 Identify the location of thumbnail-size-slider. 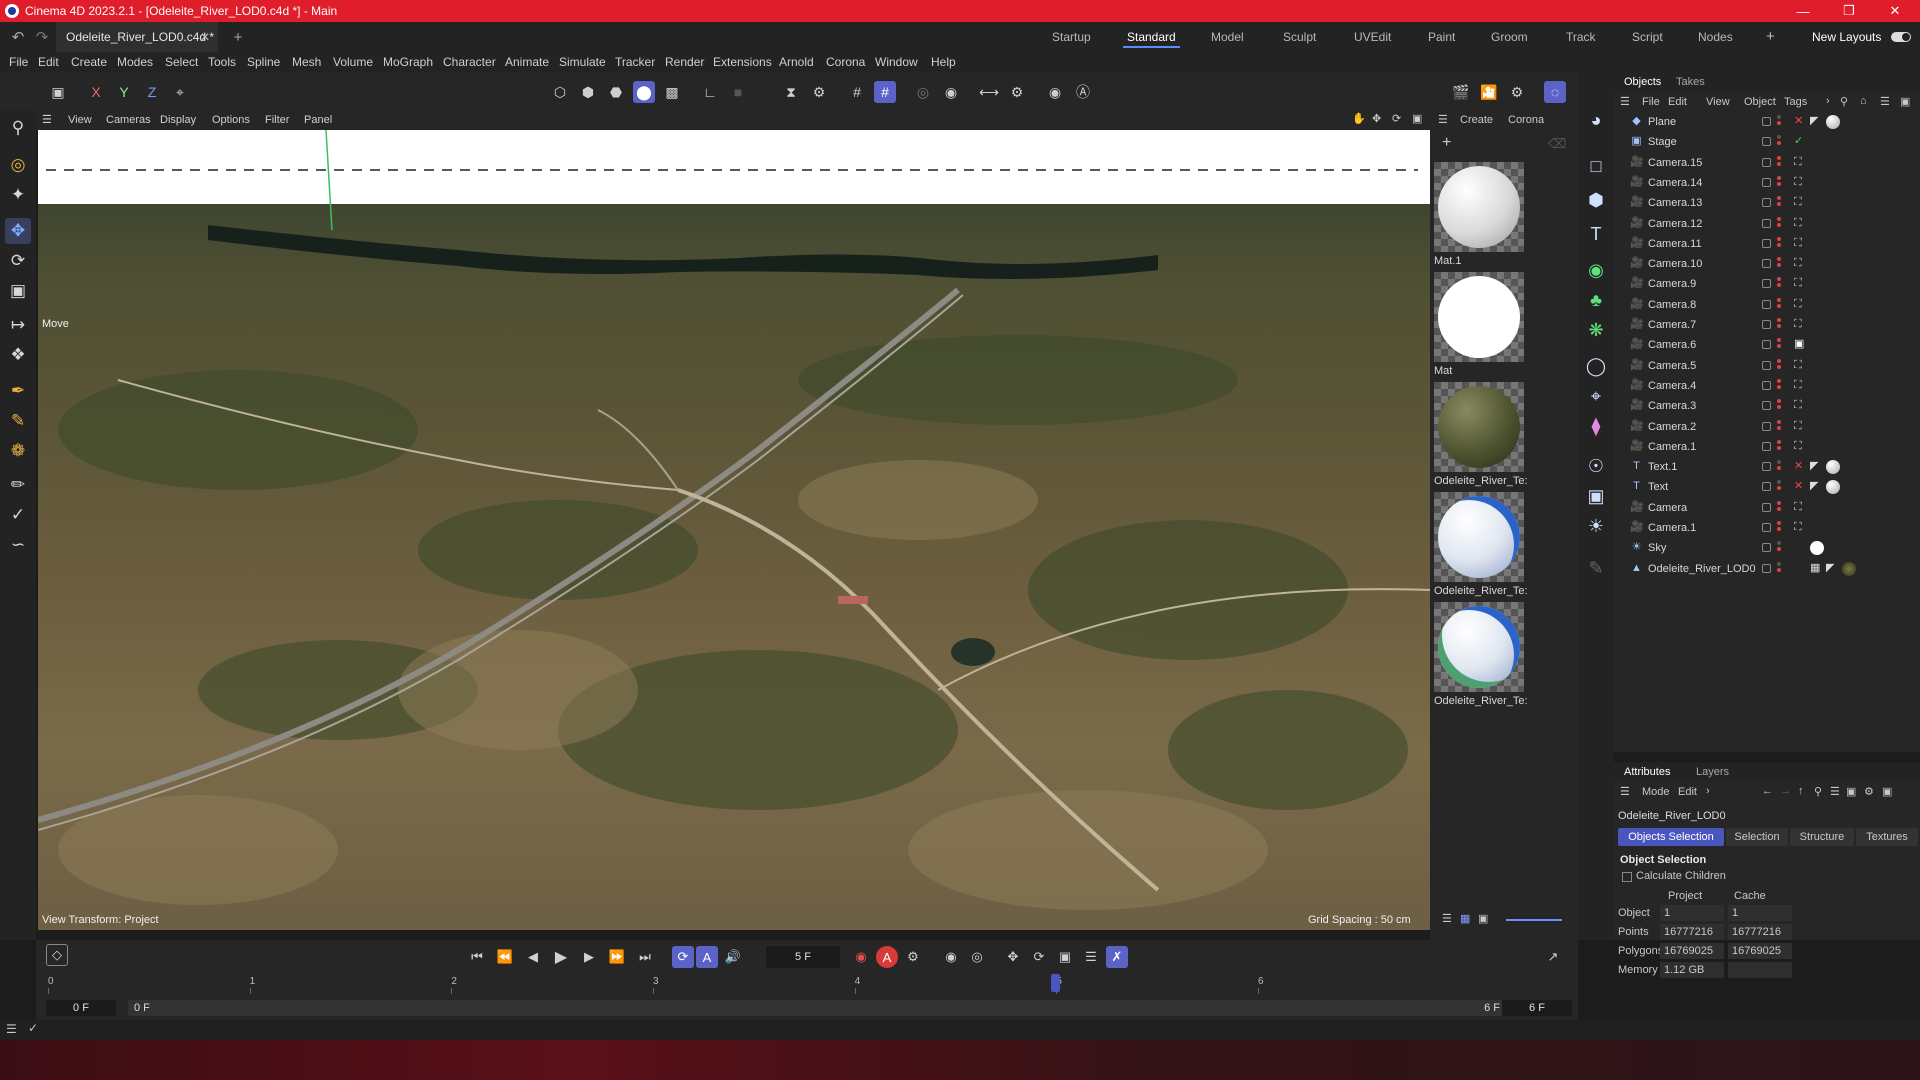
(1534, 920).